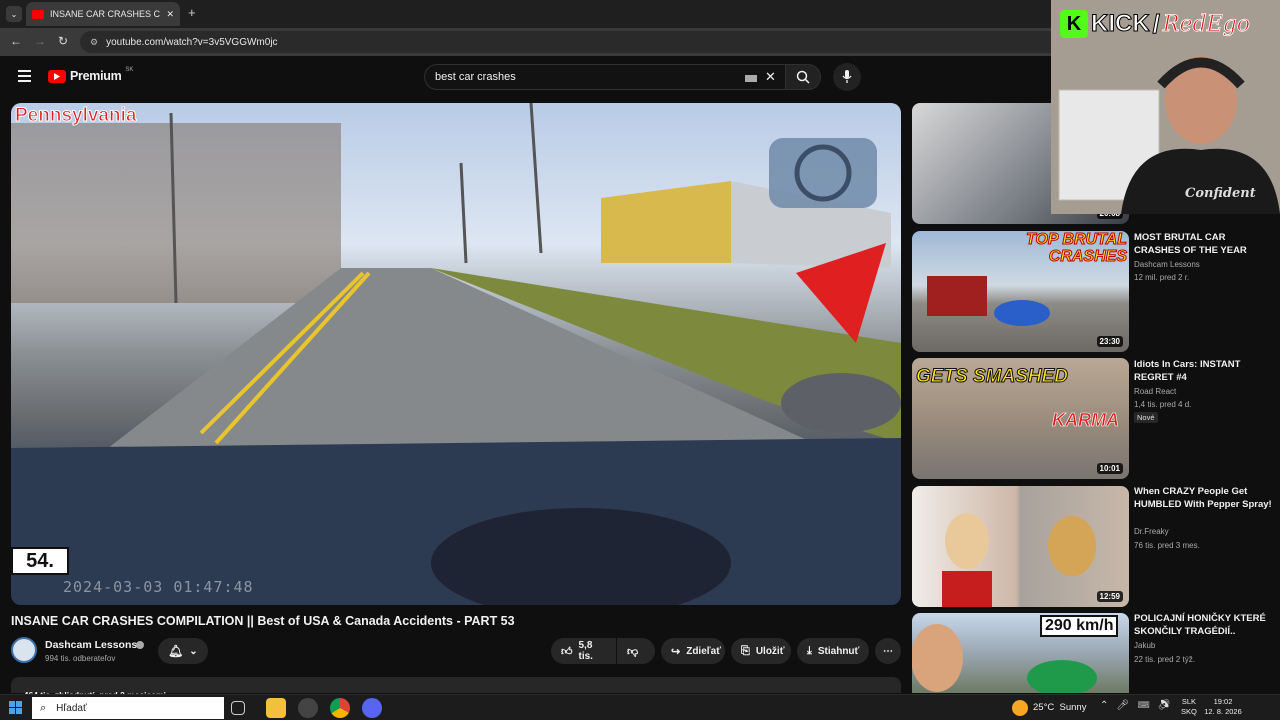 The height and width of the screenshot is (720, 1280). What do you see at coordinates (75, 116) in the screenshot?
I see `overlay-location-label: Pennsylvania` at bounding box center [75, 116].